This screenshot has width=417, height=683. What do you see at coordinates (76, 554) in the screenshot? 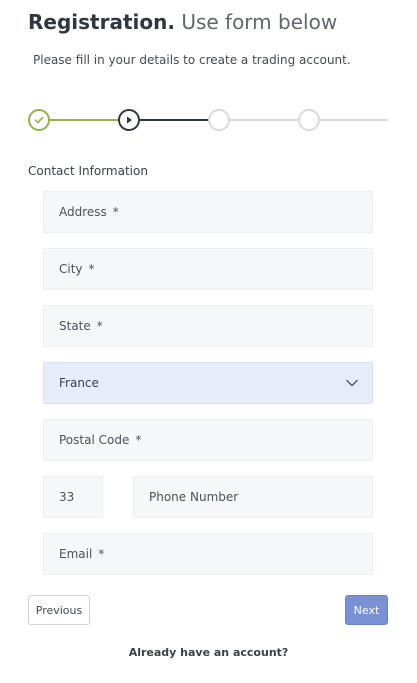
I see `email-placeholder: Email` at bounding box center [76, 554].